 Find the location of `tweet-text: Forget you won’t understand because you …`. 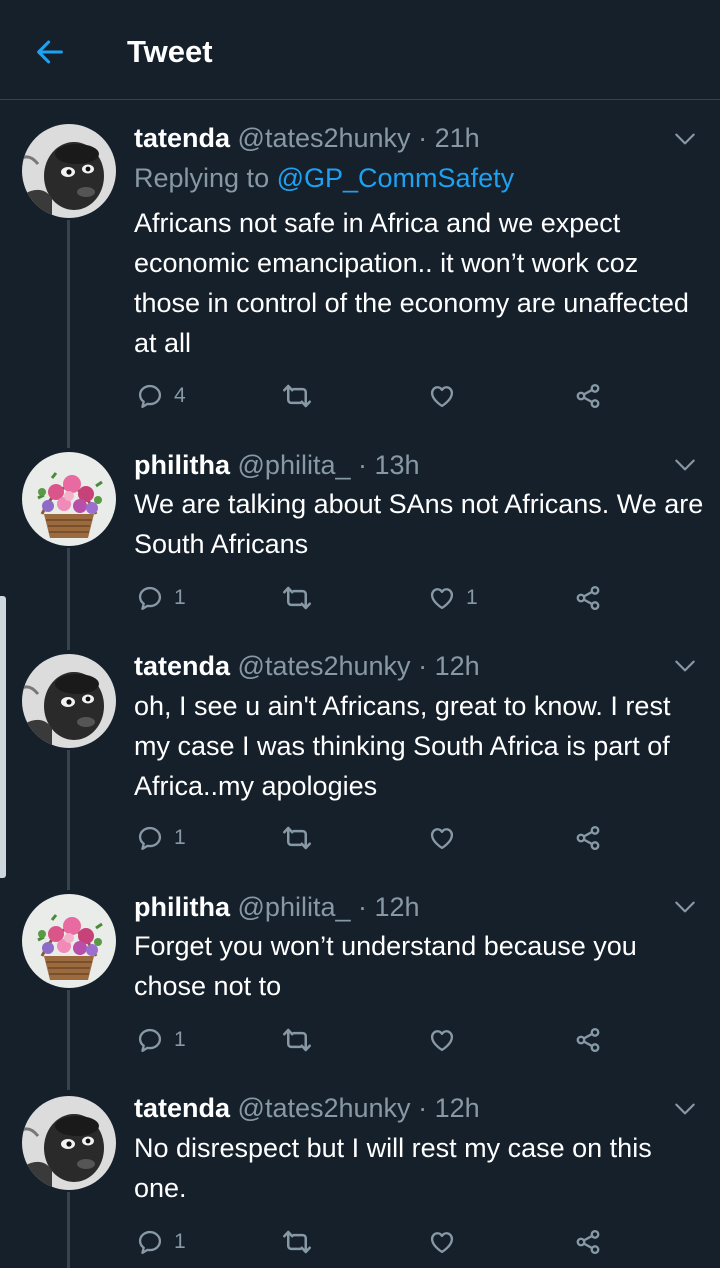

tweet-text: Forget you won’t understand because you … is located at coordinates (385, 966).